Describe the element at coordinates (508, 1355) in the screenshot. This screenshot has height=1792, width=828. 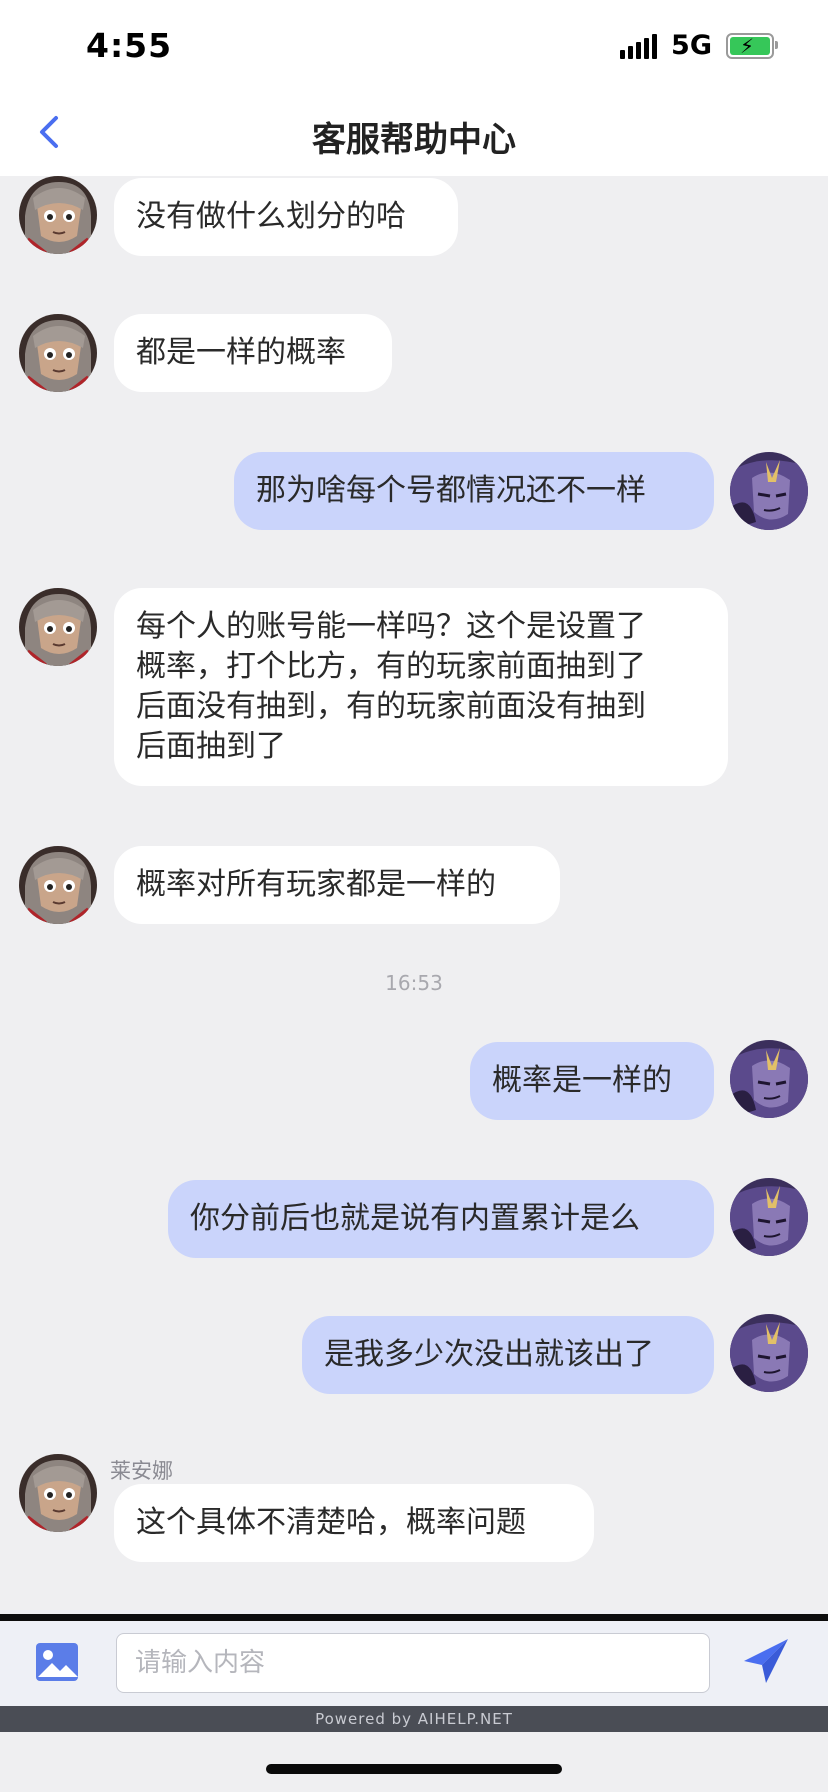
I see `user-message-bubble: 是我多少次没出就该出了` at that location.